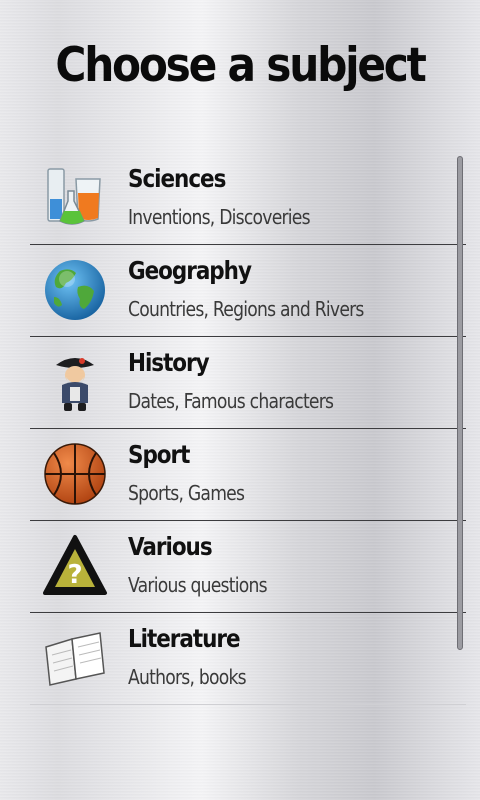 The image size is (480, 800). Describe the element at coordinates (460, 403) in the screenshot. I see `scrollbar` at that location.